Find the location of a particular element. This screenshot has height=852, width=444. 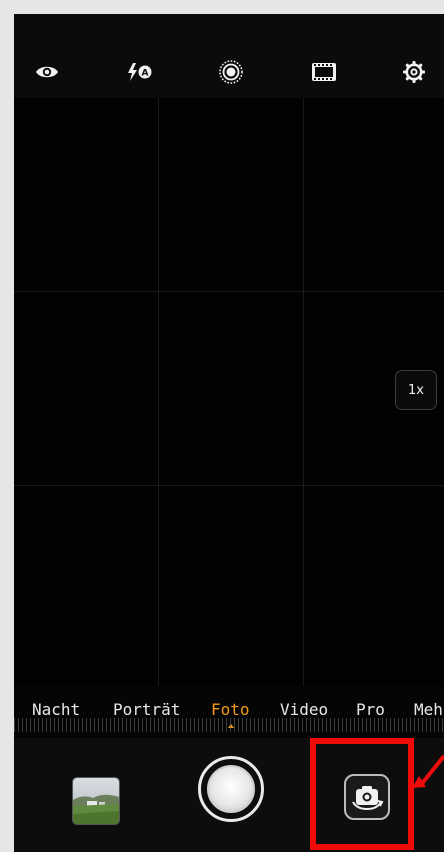

mode-portraet: Porträt is located at coordinates (146, 709).